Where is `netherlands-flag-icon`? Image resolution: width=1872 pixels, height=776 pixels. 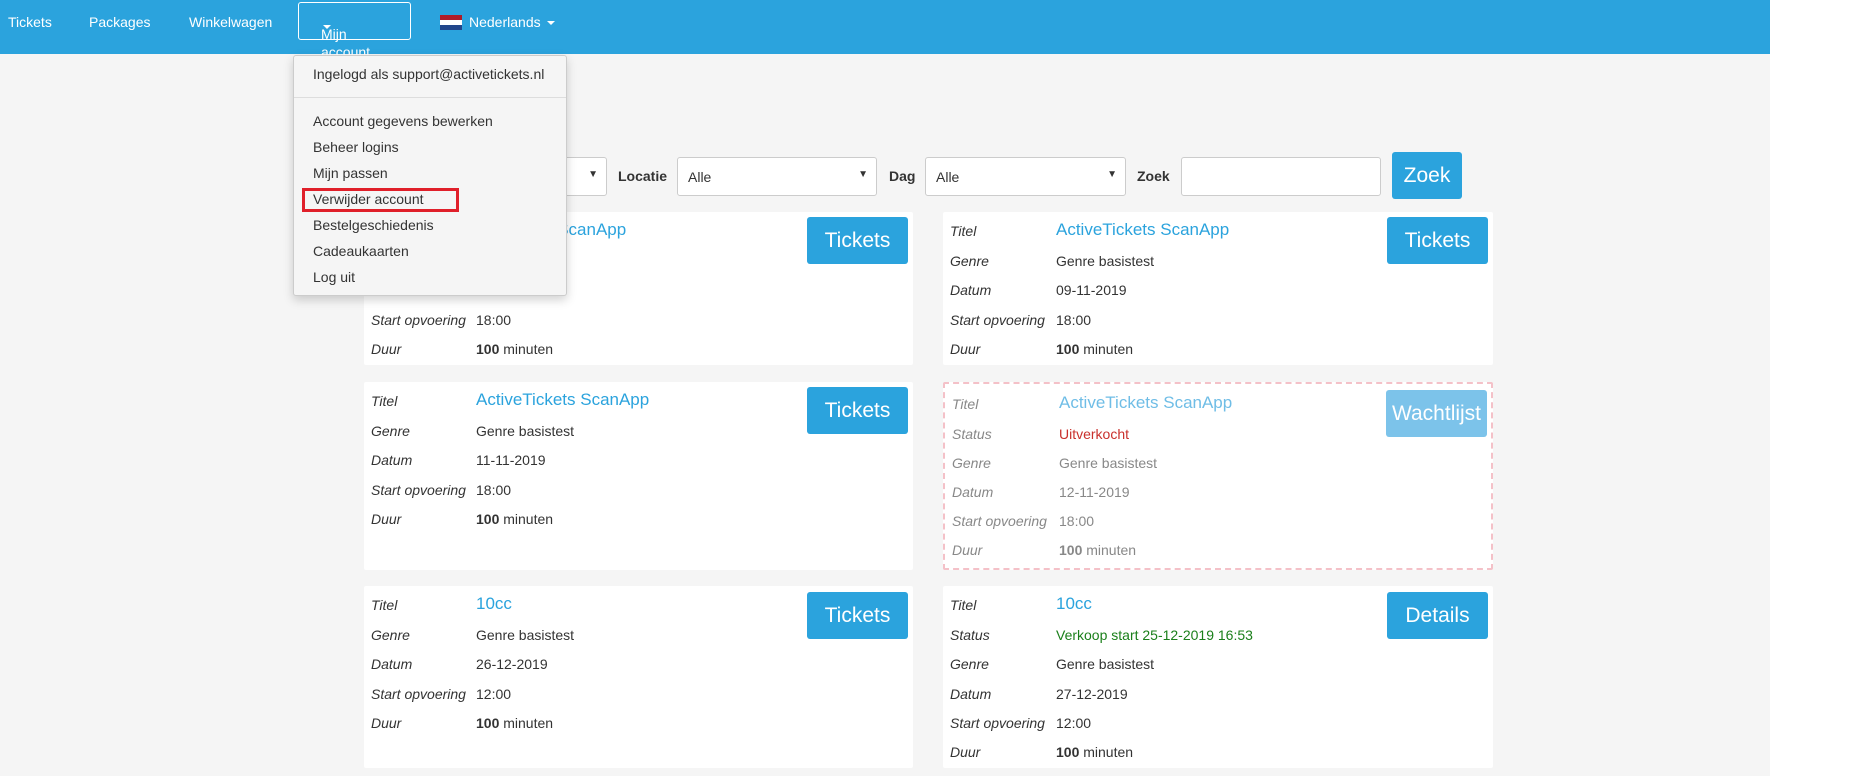
netherlands-flag-icon is located at coordinates (451, 22).